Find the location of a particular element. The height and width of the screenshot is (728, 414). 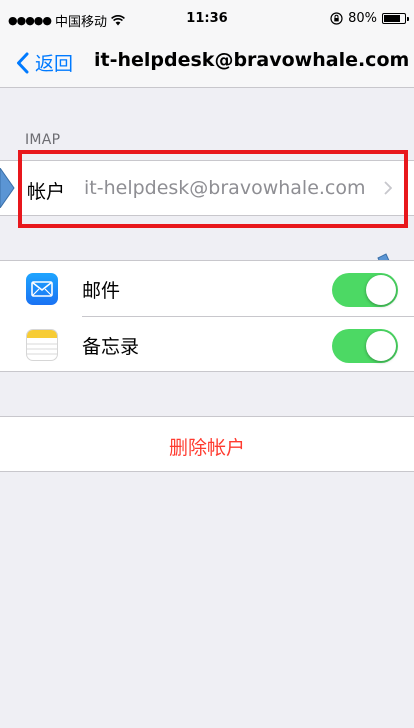

mail-label: 邮件 is located at coordinates (101, 291).